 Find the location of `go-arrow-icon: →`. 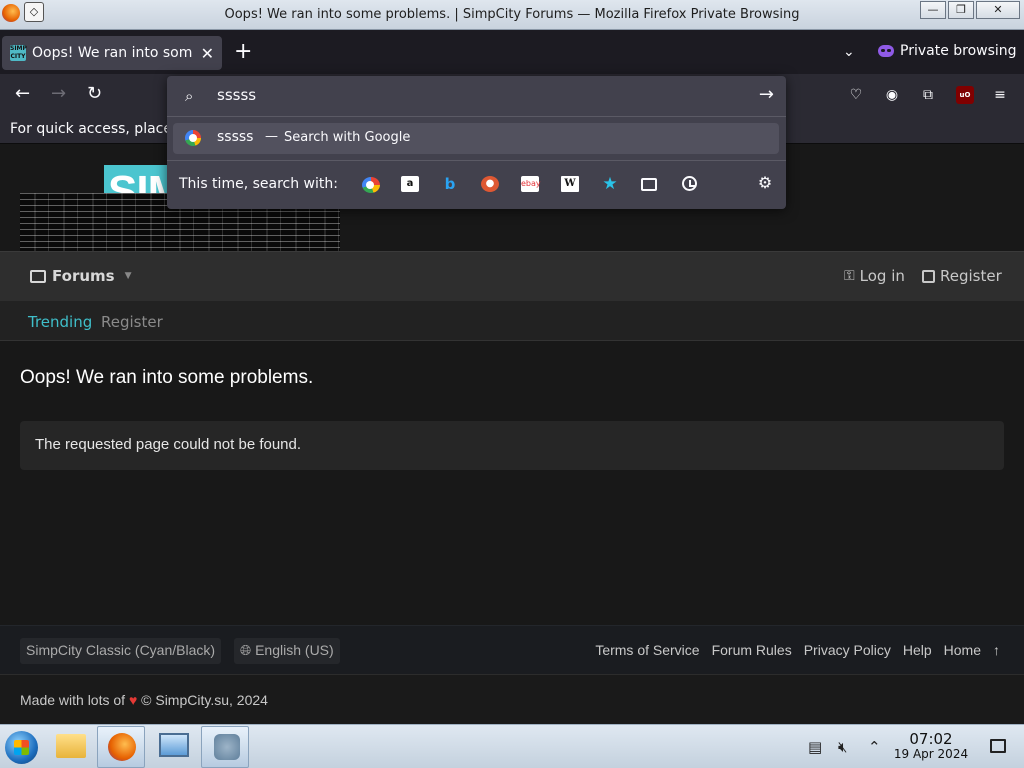

go-arrow-icon: → is located at coordinates (766, 94).